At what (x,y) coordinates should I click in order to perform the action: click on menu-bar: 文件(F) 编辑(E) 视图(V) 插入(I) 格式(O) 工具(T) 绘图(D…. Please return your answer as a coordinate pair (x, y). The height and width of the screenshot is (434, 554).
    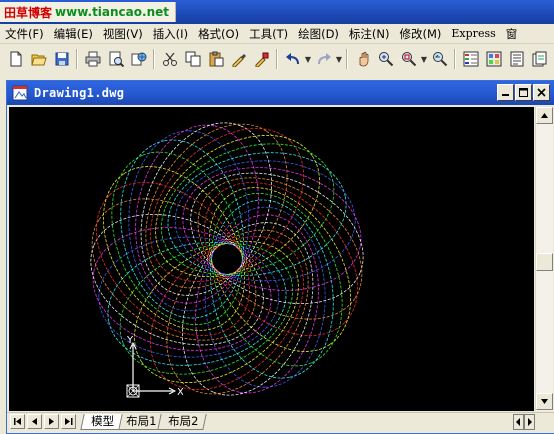
    Looking at the image, I should click on (277, 34).